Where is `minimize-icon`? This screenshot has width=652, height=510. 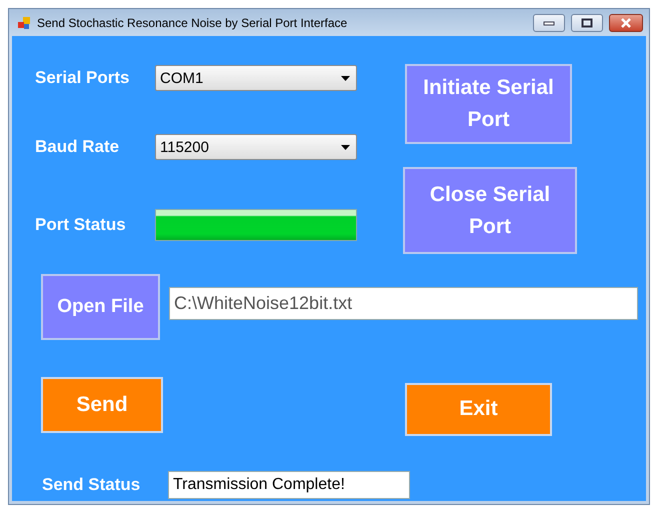
minimize-icon is located at coordinates (549, 23).